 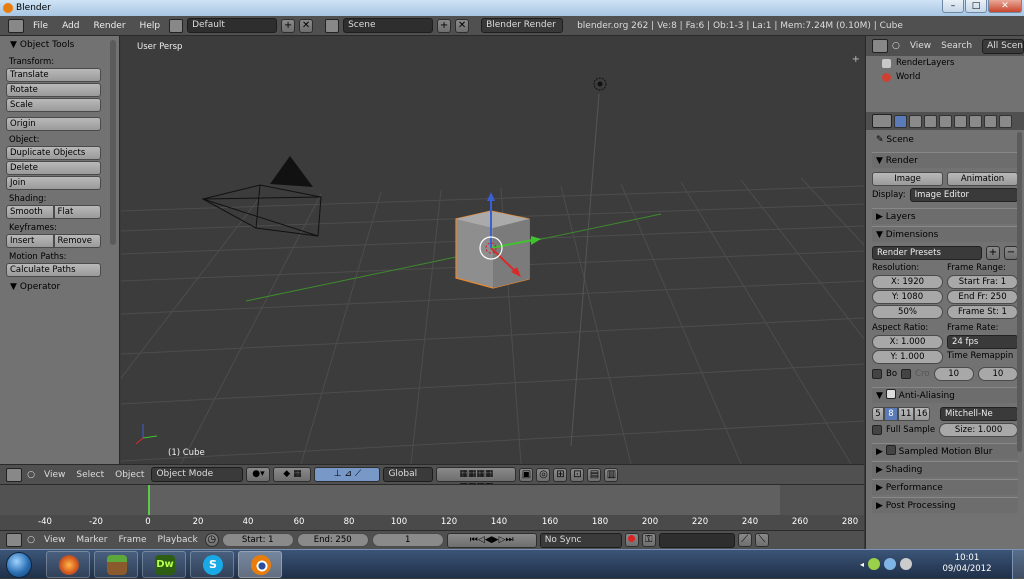 What do you see at coordinates (920, 46) in the screenshot?
I see `outliner-menu-view: View` at bounding box center [920, 46].